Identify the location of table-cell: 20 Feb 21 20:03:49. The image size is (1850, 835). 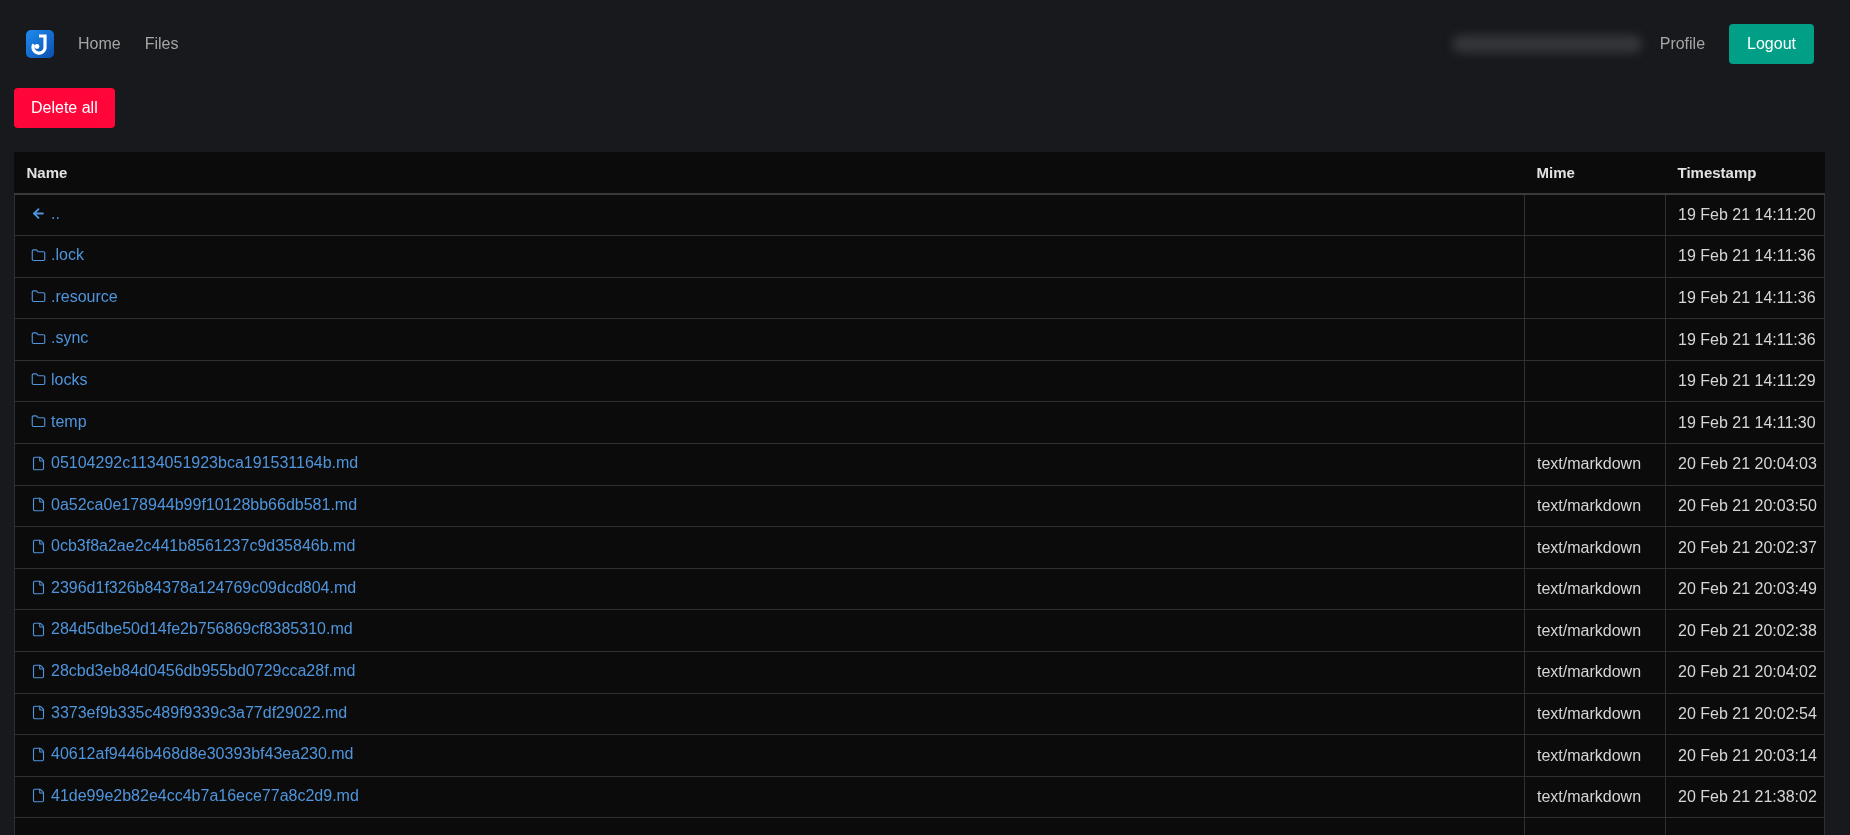
(1745, 589).